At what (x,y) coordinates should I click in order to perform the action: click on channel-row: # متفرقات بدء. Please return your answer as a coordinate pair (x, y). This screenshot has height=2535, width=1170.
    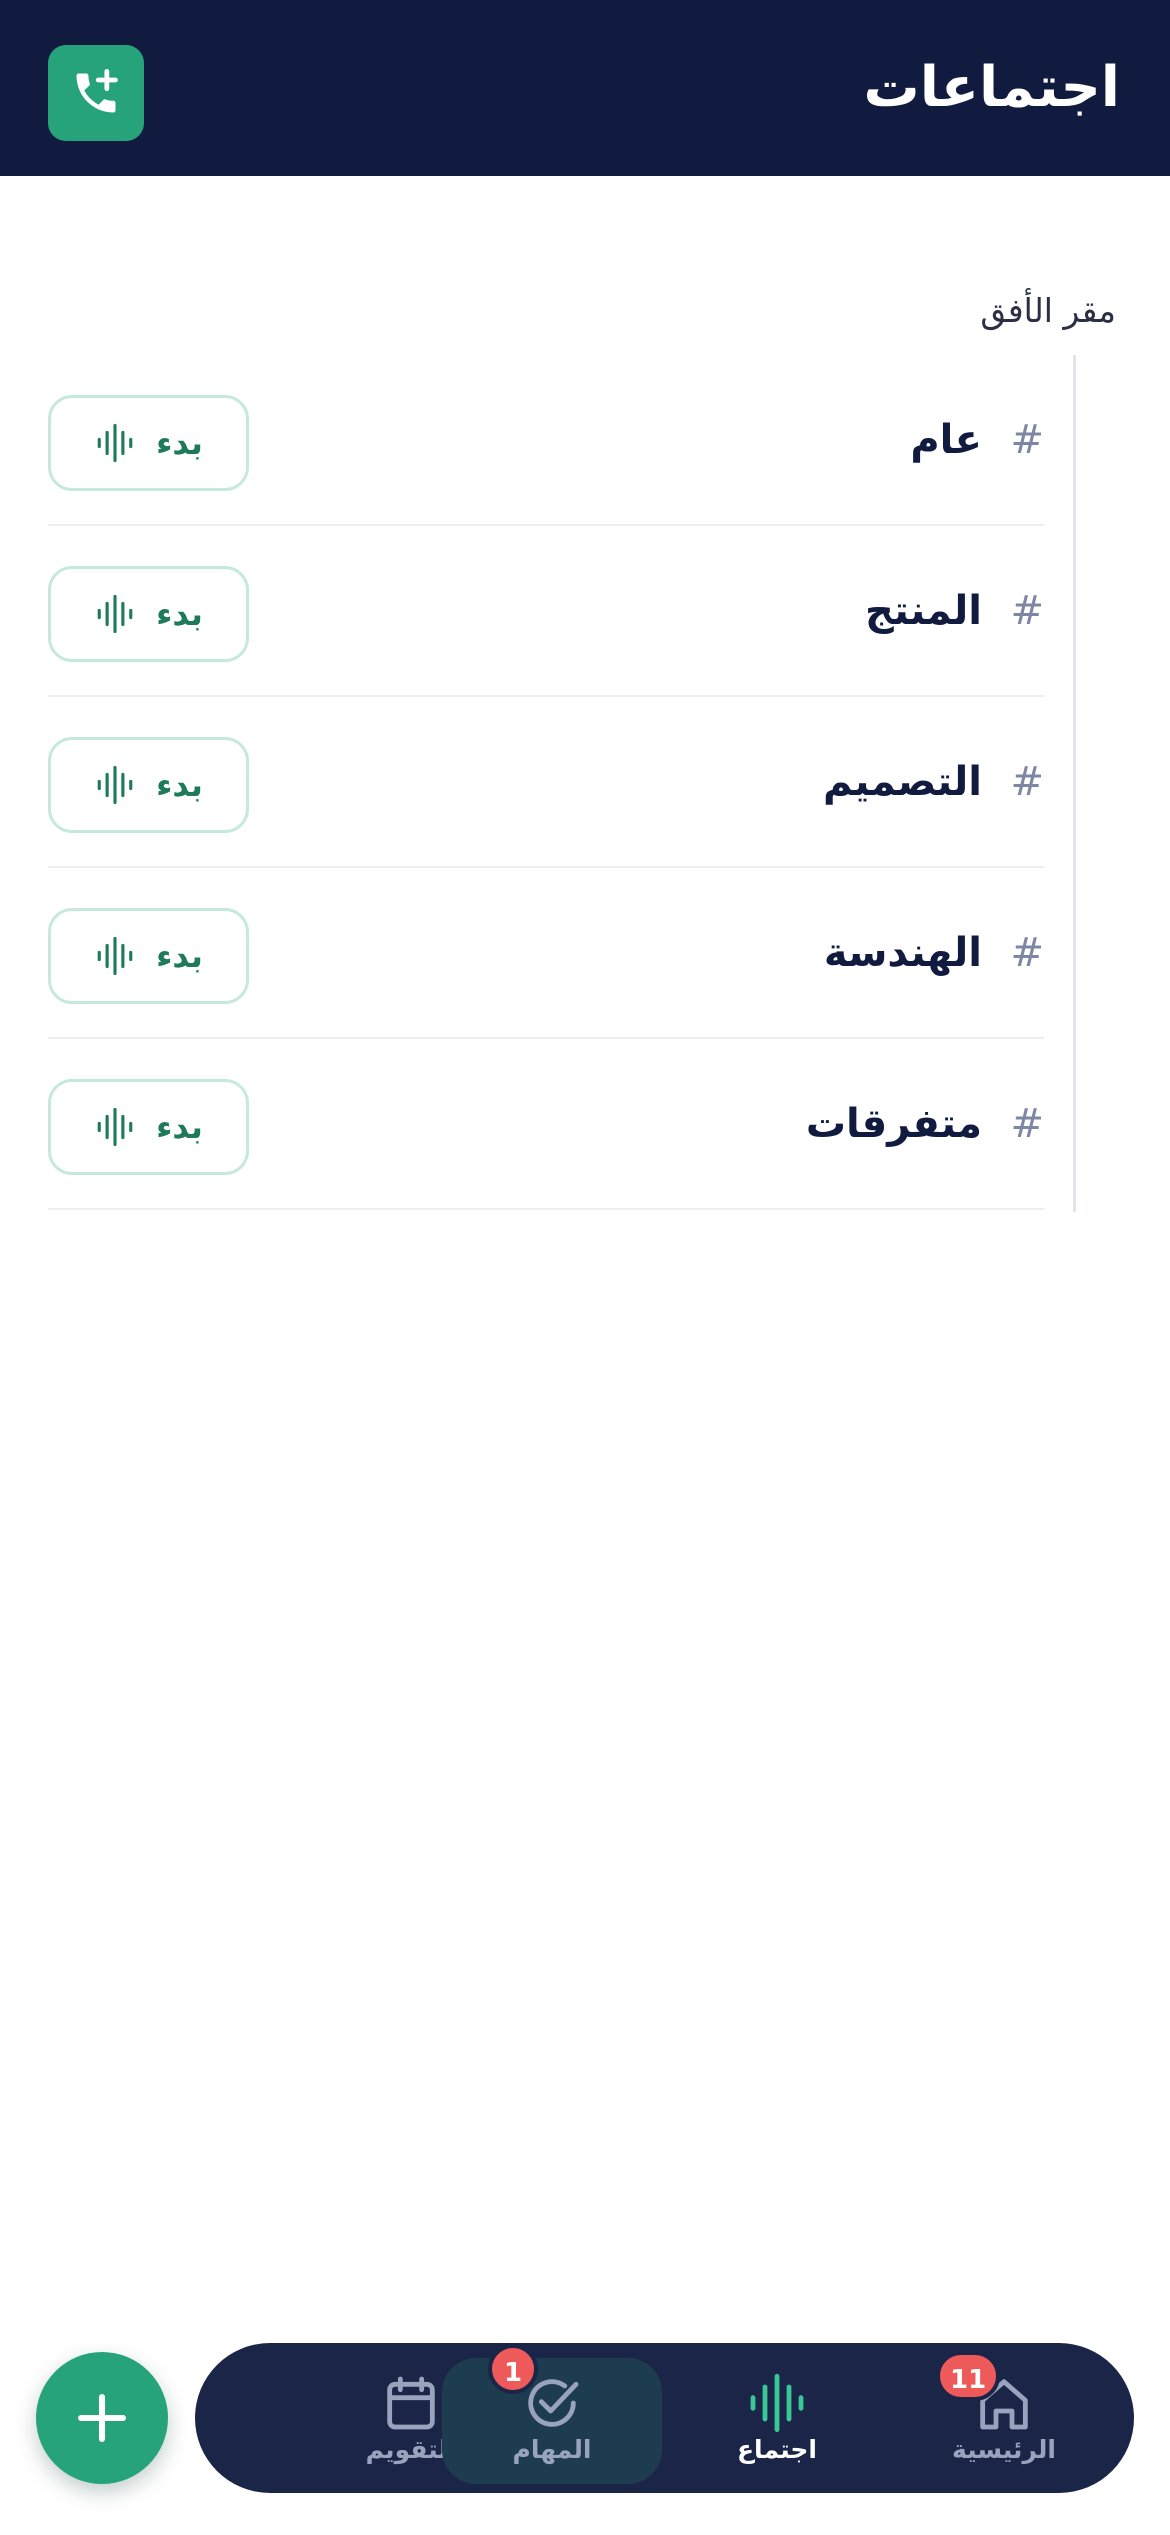
    Looking at the image, I should click on (546, 1124).